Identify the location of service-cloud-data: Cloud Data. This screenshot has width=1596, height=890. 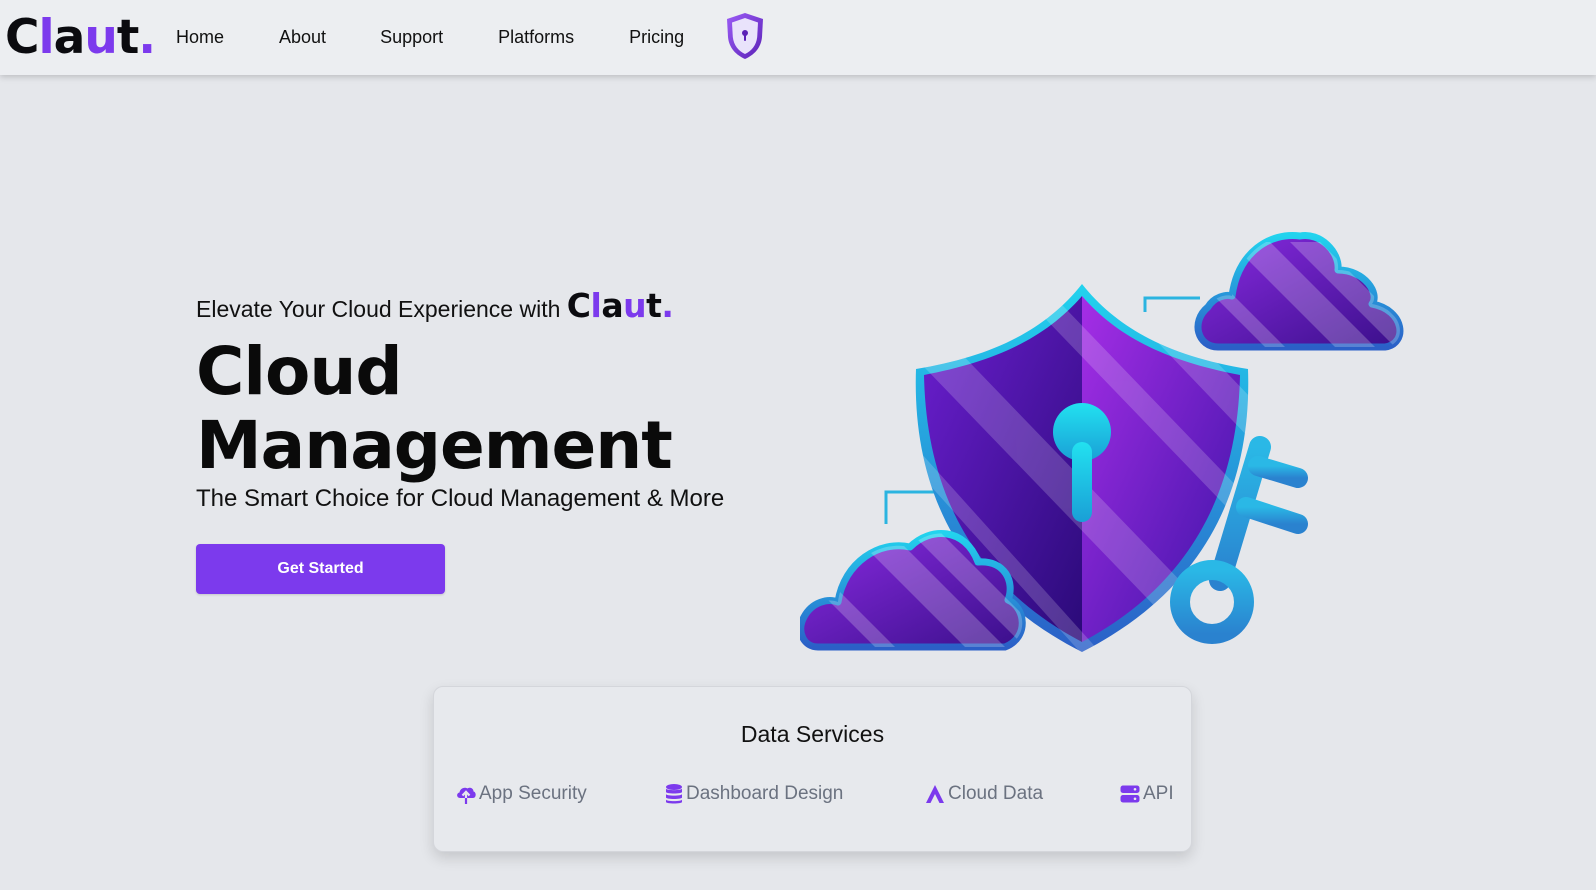
(983, 794).